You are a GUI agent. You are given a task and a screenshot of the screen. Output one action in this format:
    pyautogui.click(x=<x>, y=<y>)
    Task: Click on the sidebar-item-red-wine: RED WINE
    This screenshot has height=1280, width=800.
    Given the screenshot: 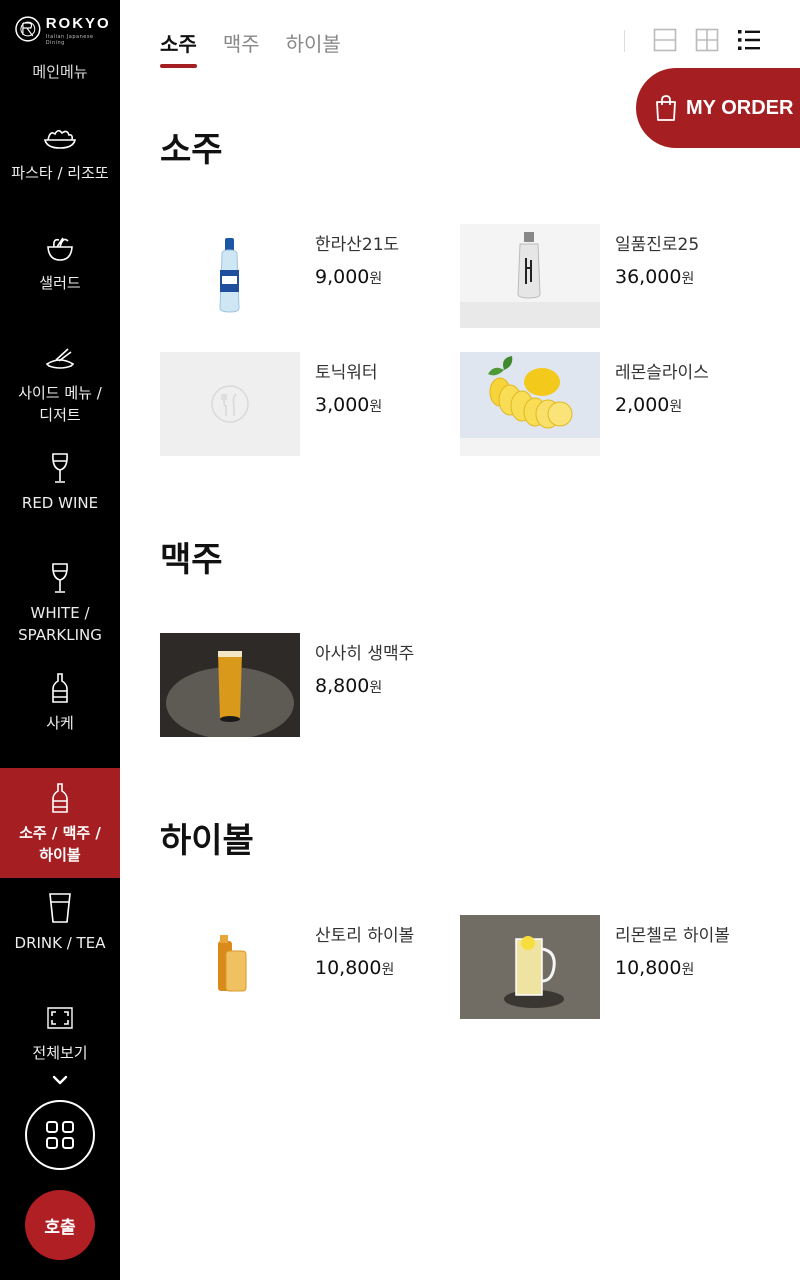 What is the action you would take?
    pyautogui.click(x=60, y=493)
    